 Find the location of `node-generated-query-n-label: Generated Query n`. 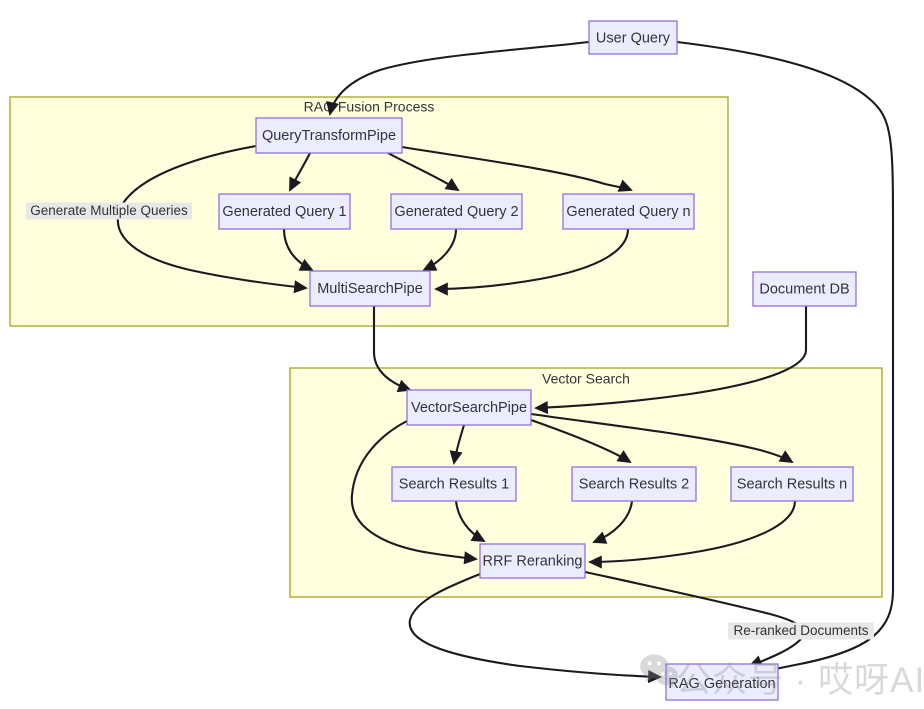

node-generated-query-n-label: Generated Query n is located at coordinates (628, 212).